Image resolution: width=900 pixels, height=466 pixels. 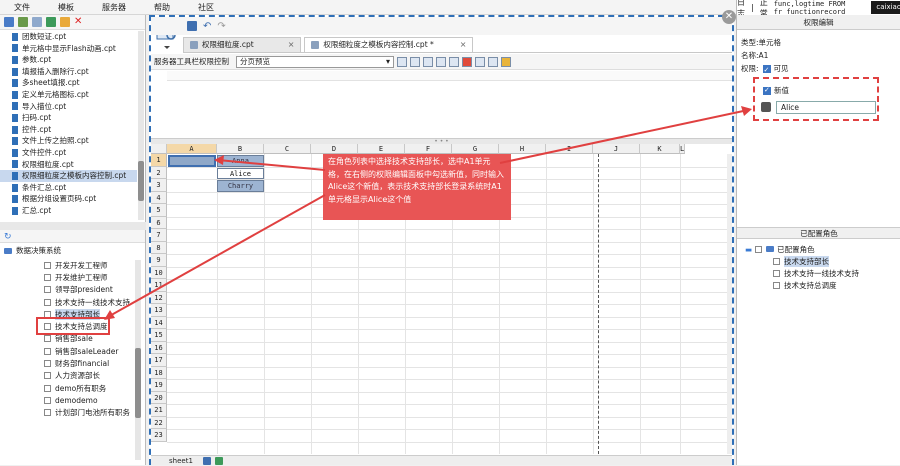 I want to click on menu-server: 服务器, so click(x=114, y=7).